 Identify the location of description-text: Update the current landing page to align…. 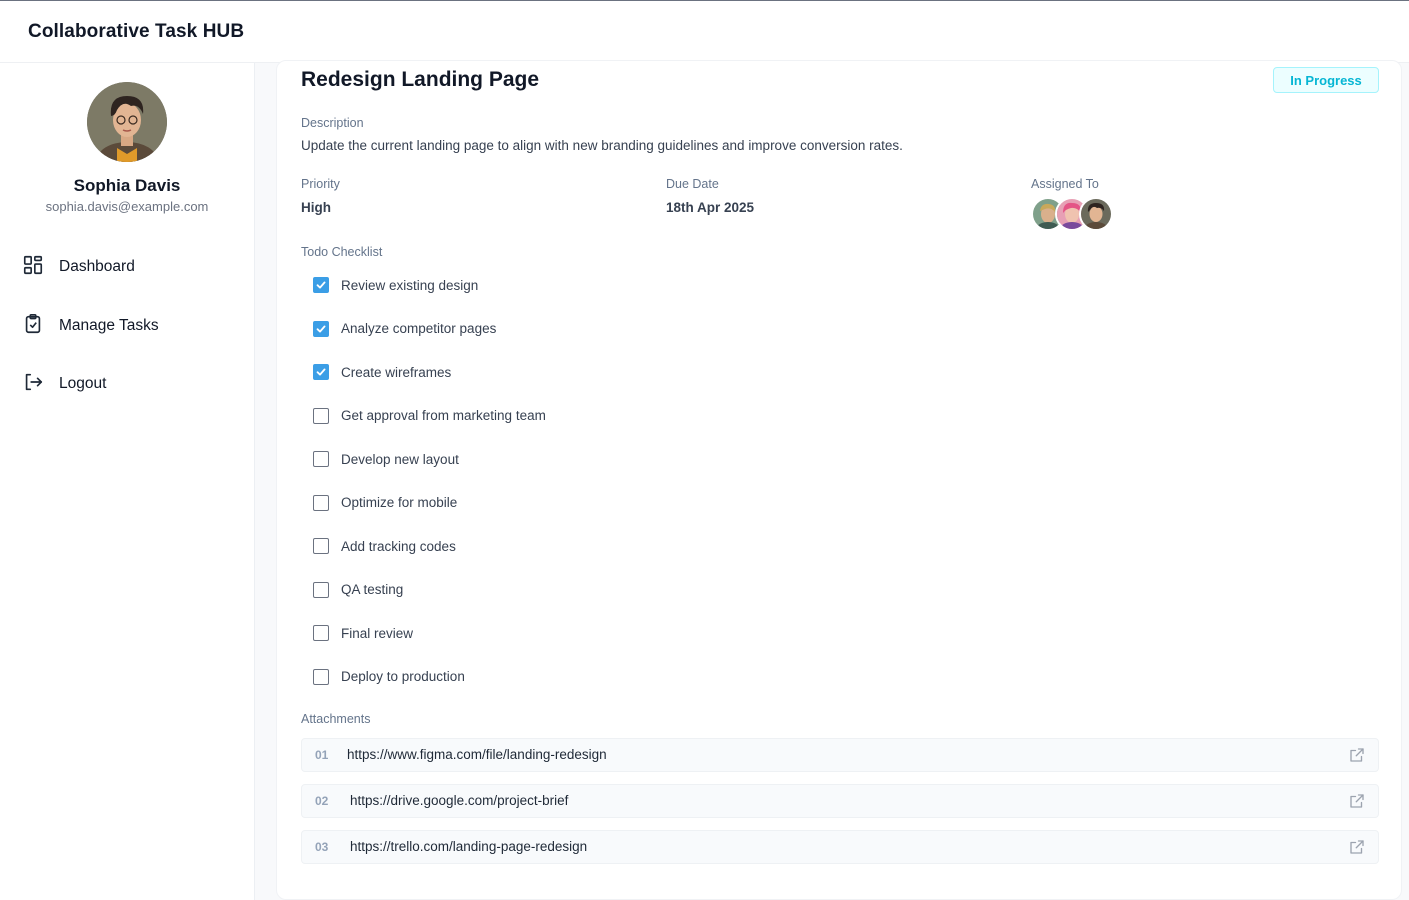
(602, 145).